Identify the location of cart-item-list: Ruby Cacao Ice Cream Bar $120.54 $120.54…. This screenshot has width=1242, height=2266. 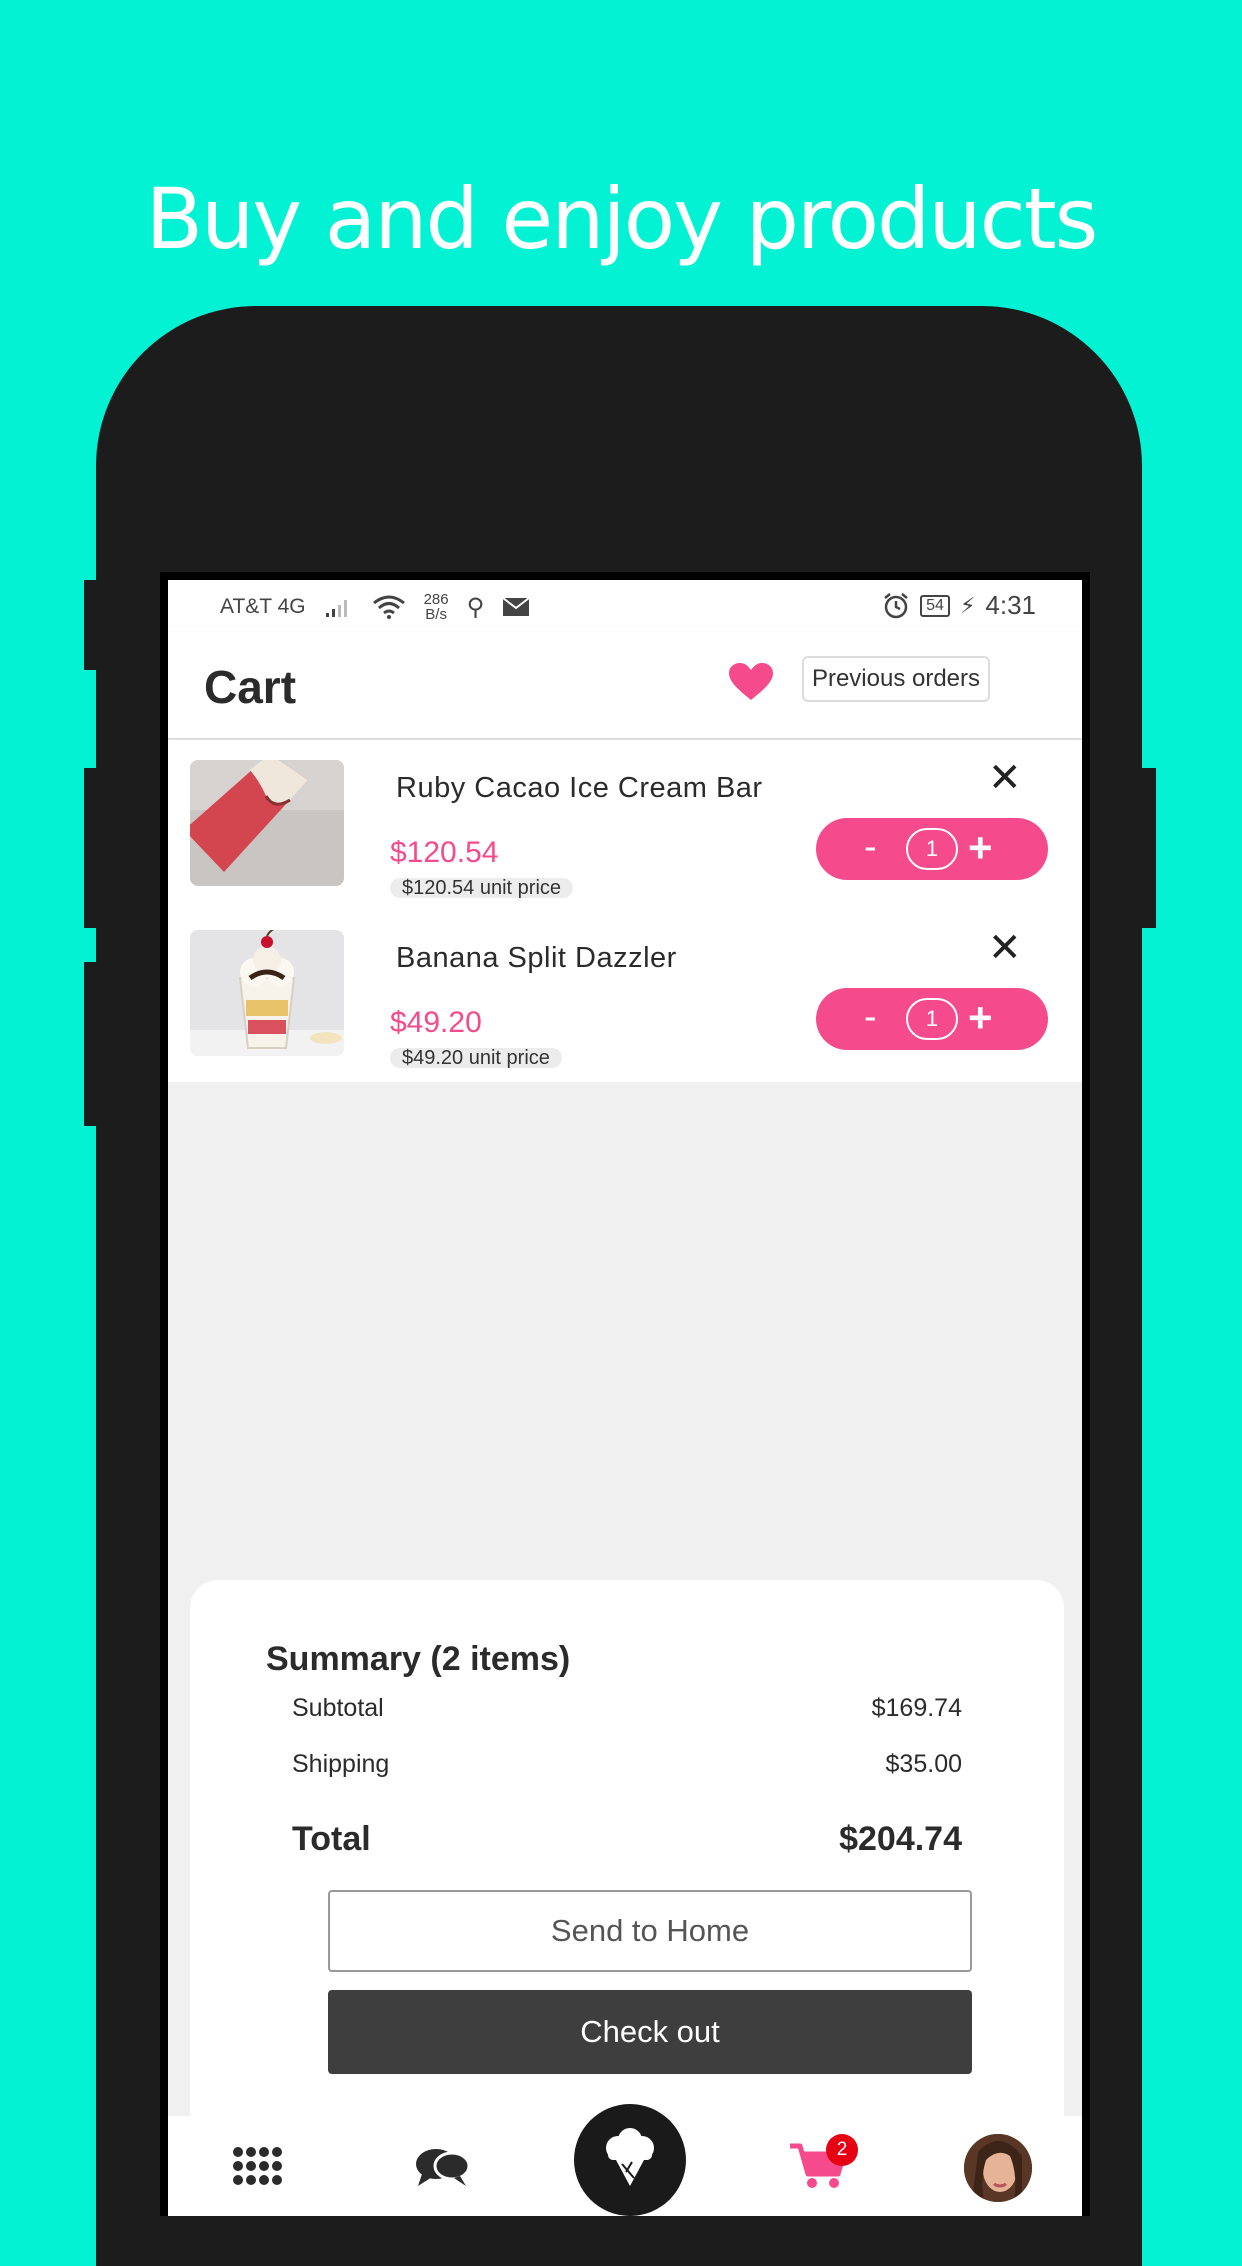
(625, 911).